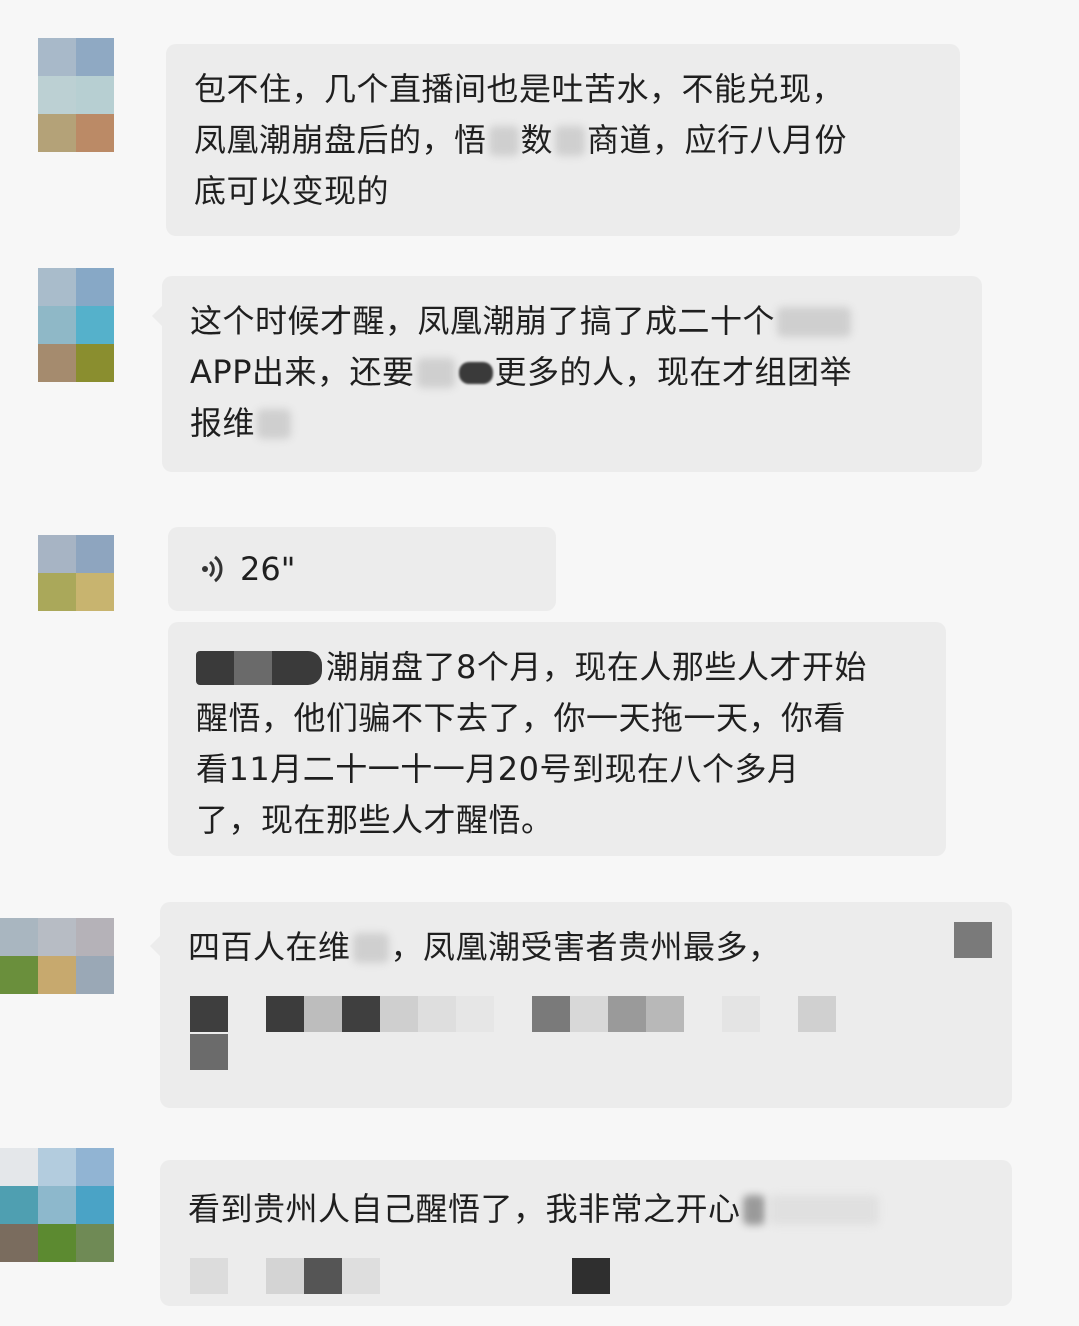 The height and width of the screenshot is (1326, 1079). Describe the element at coordinates (223, 423) in the screenshot. I see `message-text: 报维` at that location.